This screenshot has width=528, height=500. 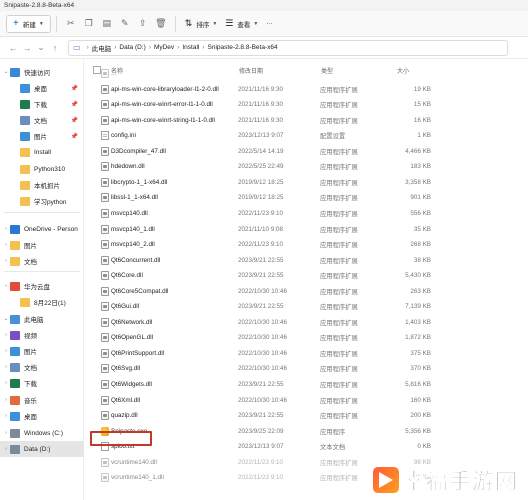 What do you see at coordinates (42, 433) in the screenshot?
I see `sidebar-item: › Windows (C:)` at bounding box center [42, 433].